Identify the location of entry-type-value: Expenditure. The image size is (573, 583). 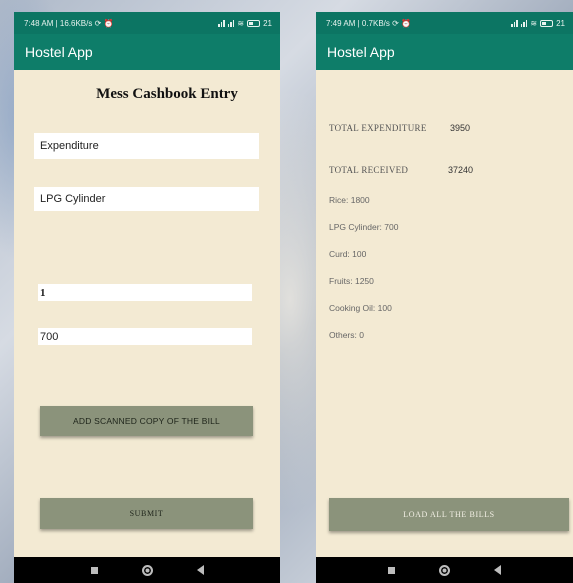
(69, 146).